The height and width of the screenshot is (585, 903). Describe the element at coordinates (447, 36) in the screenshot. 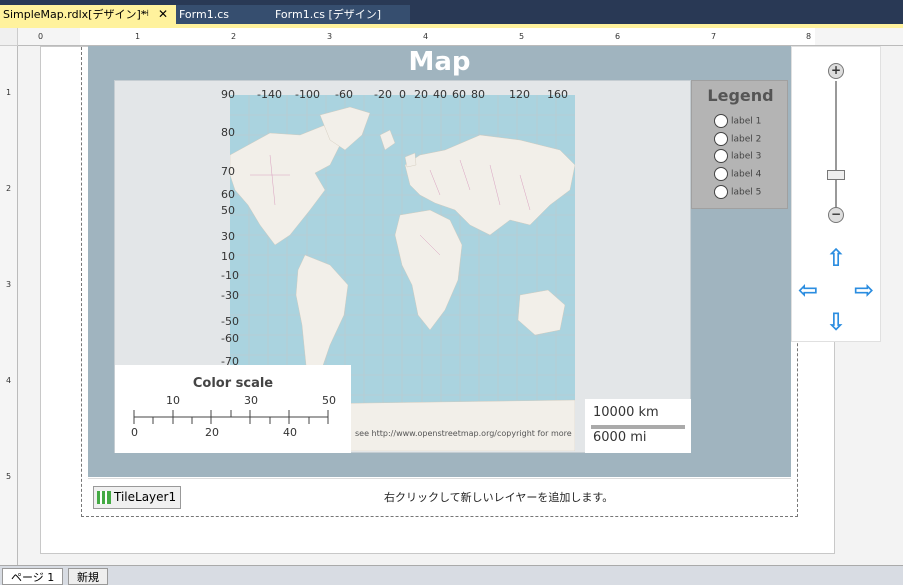

I see `ruler-printable-area` at that location.